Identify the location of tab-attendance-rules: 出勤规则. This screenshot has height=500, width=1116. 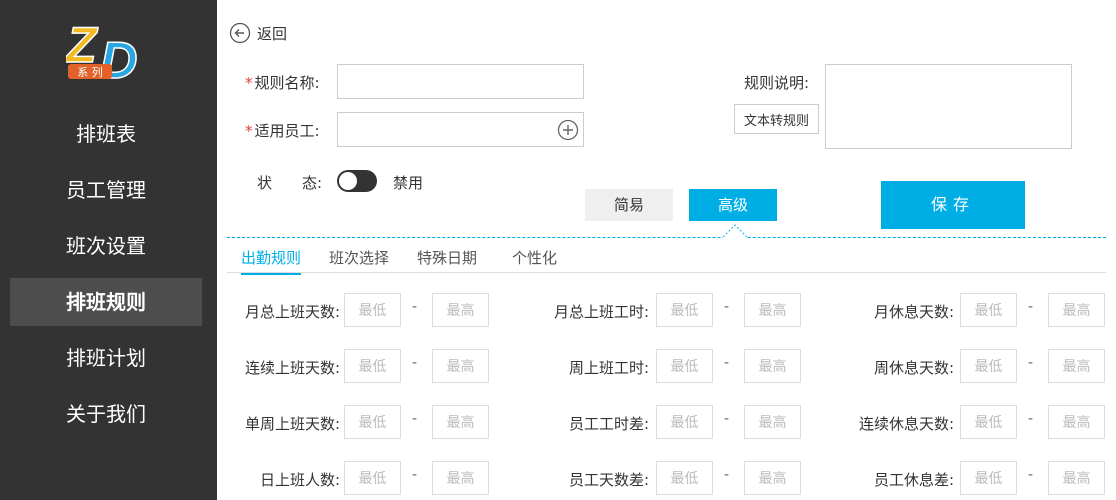
(271, 261).